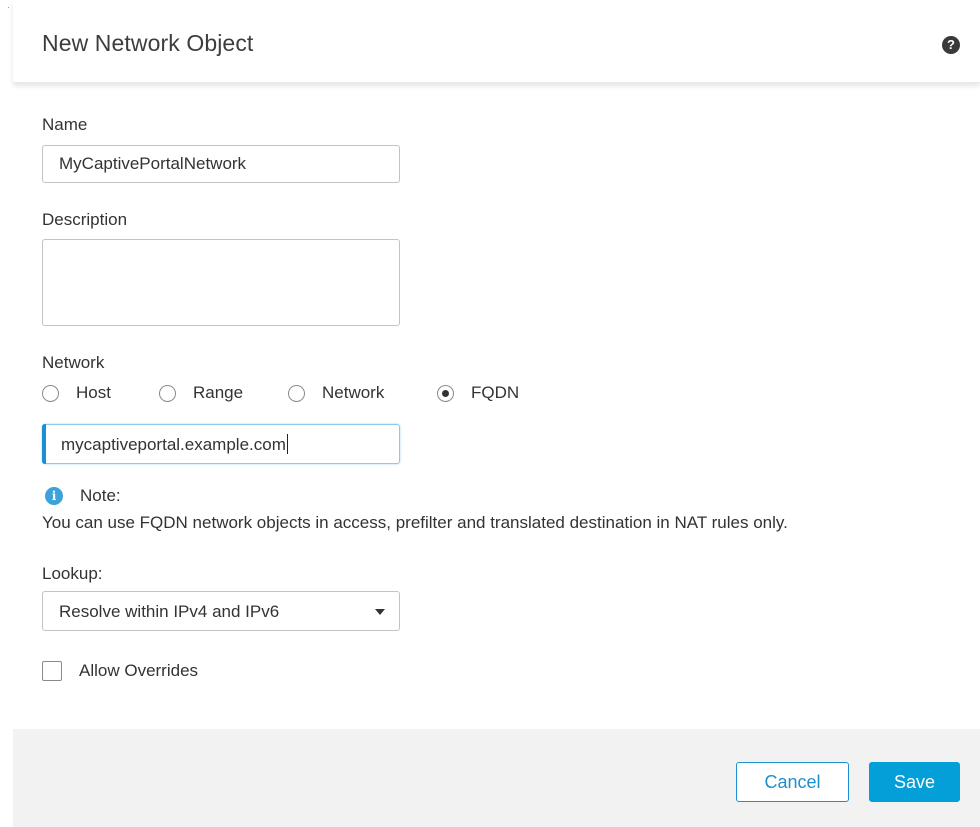  I want to click on focus-accent-bar, so click(44, 444).